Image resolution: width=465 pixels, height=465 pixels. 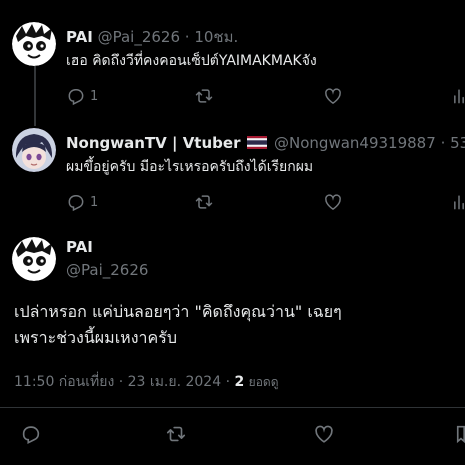 I want to click on bookmark-icon, so click(x=460, y=434).